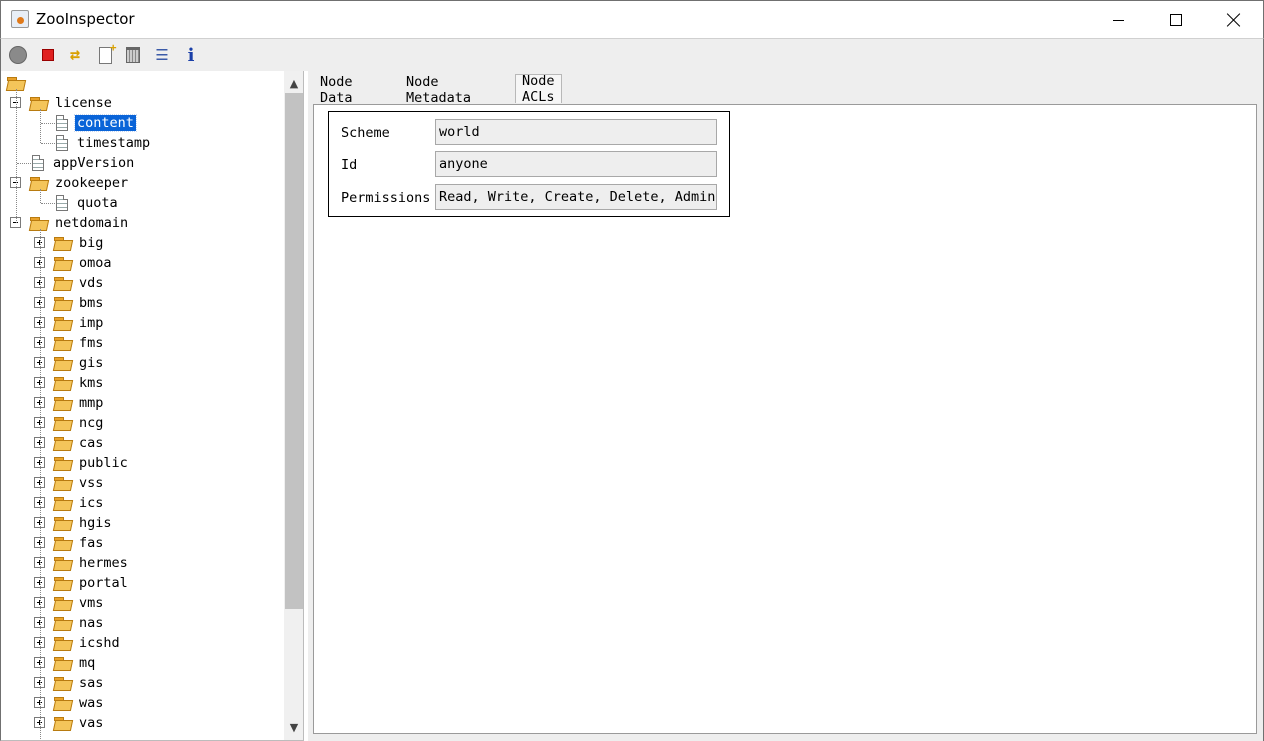 This screenshot has width=1264, height=741. I want to click on tree-node-vas: vas, so click(79, 723).